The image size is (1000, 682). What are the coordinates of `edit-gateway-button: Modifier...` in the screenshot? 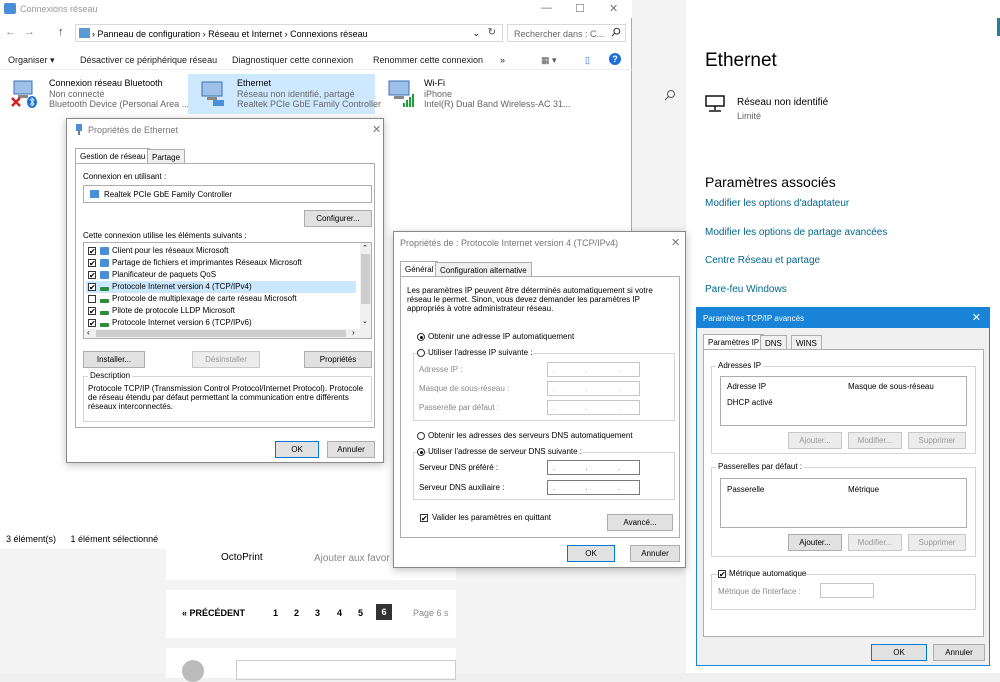 It's located at (875, 542).